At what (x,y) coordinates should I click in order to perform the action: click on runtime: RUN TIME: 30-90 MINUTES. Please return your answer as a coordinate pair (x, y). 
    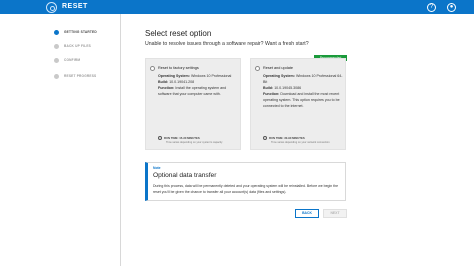
    Looking at the image, I should click on (287, 138).